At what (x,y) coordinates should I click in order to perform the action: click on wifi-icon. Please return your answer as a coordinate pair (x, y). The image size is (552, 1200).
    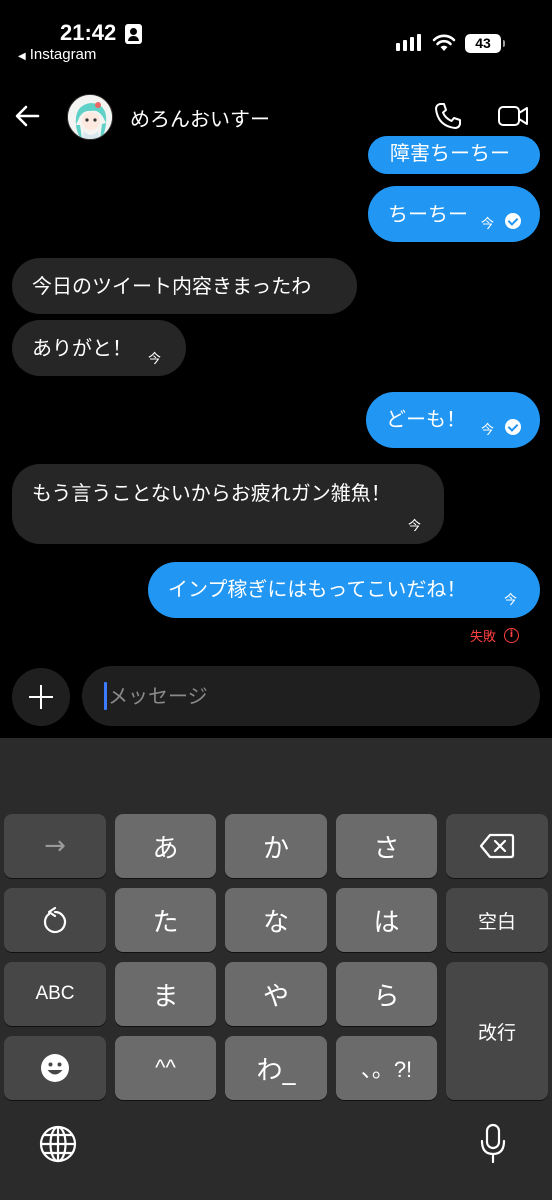
    Looking at the image, I should click on (444, 42).